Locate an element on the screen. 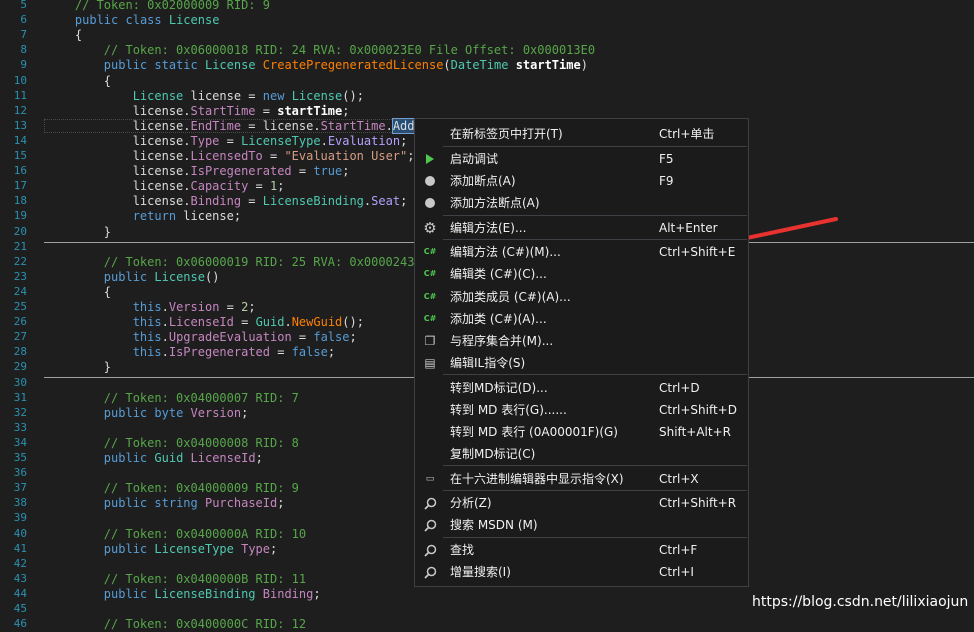  il-icon: ▤ is located at coordinates (430, 362).